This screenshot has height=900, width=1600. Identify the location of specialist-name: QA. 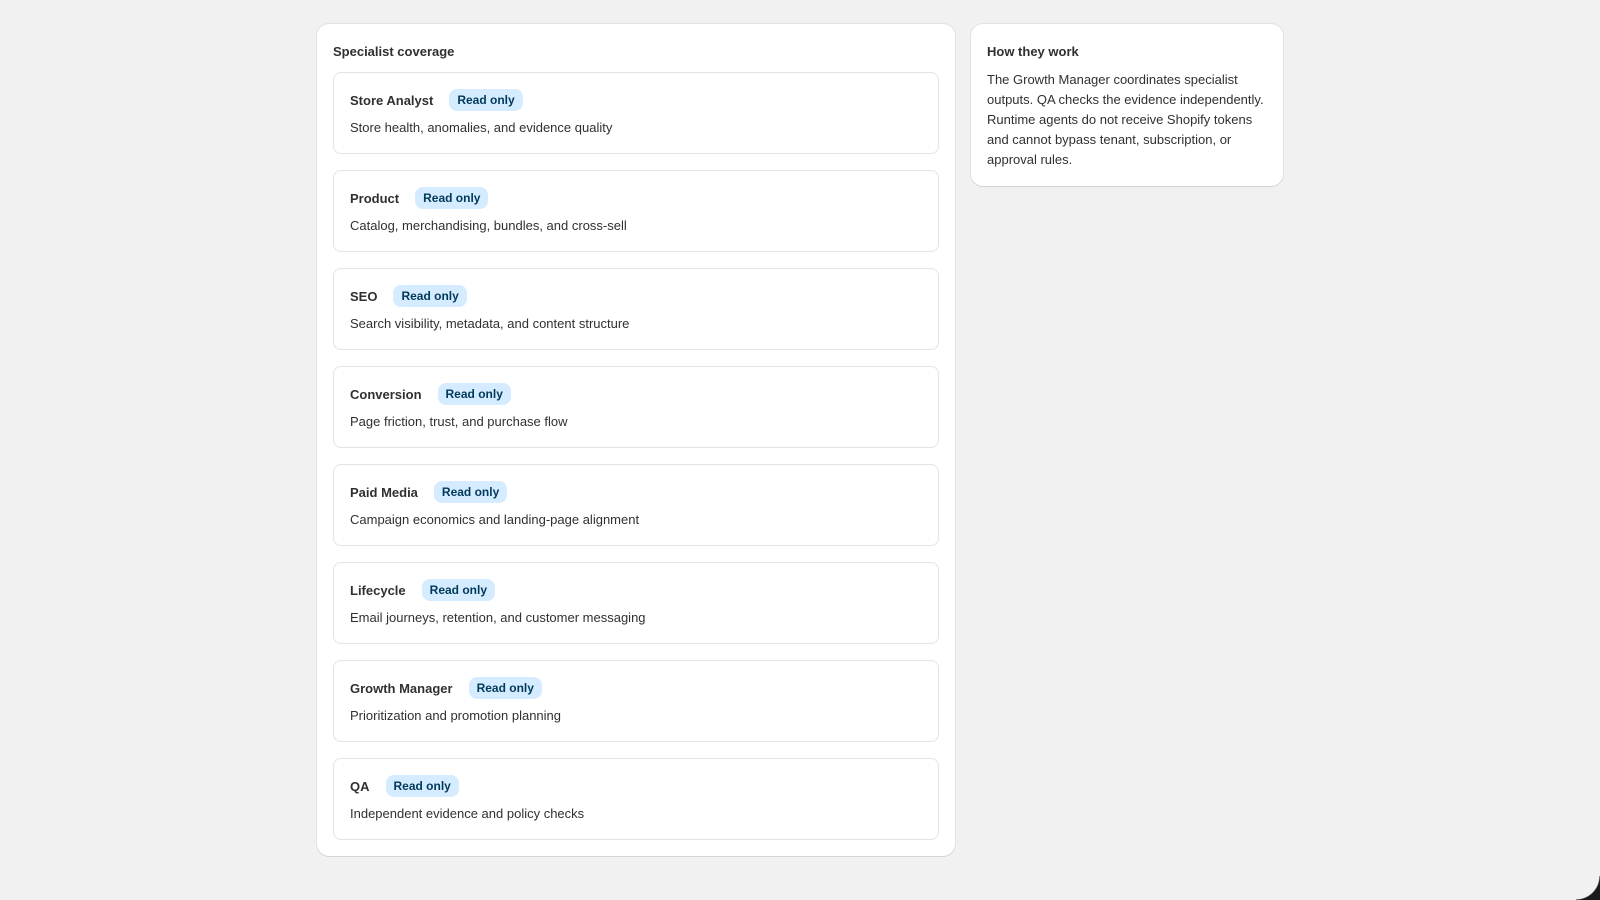
(360, 786).